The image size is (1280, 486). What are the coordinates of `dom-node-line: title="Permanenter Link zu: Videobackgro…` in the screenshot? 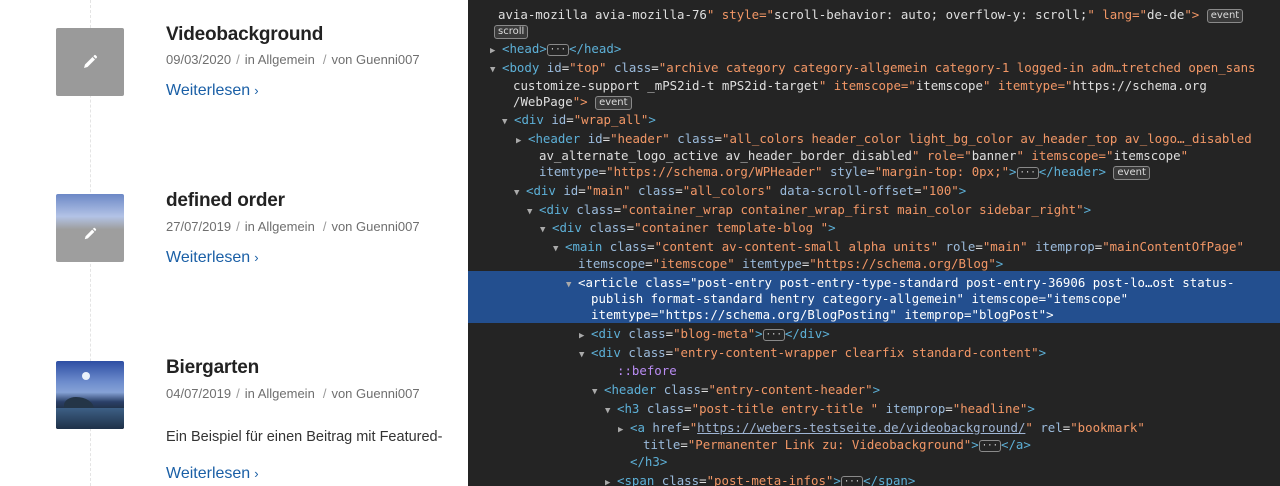 It's located at (874, 445).